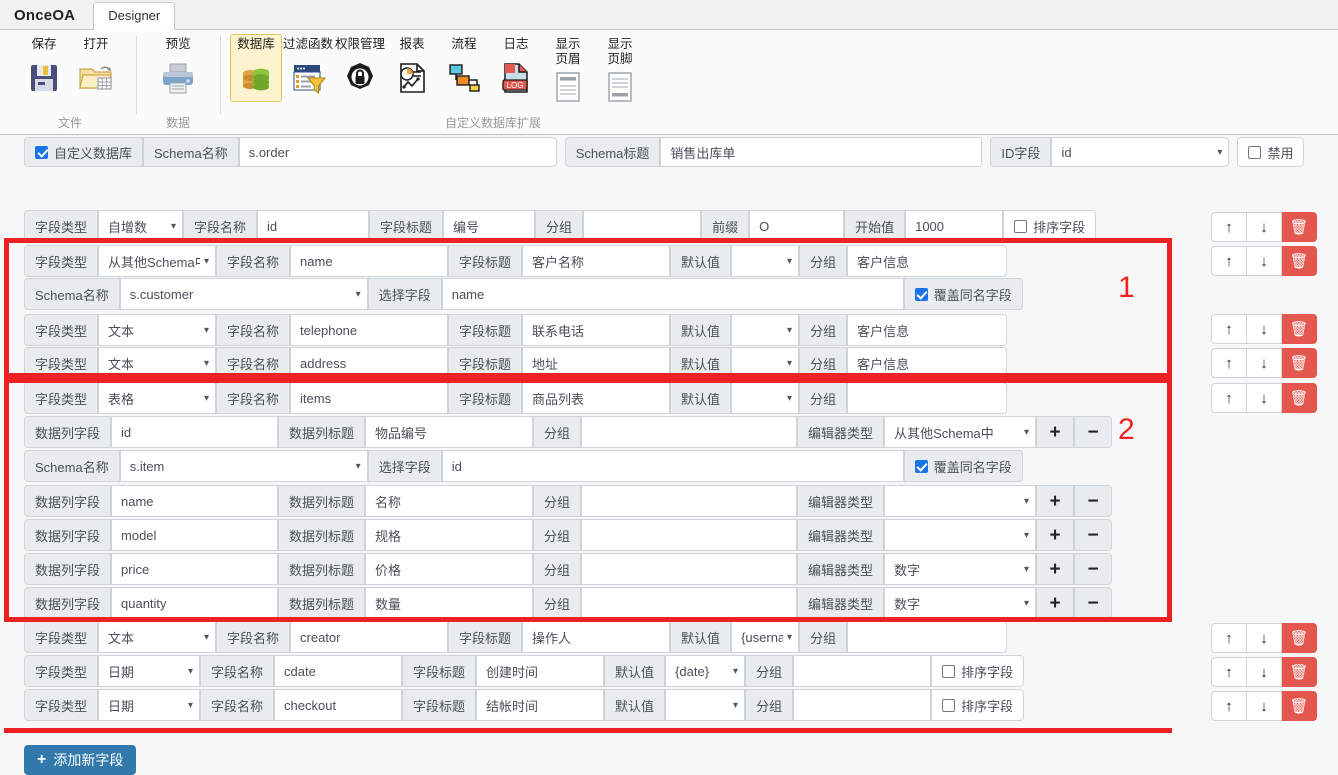 The image size is (1338, 775). I want to click on ribbon-item-database: 数据库, so click(256, 68).